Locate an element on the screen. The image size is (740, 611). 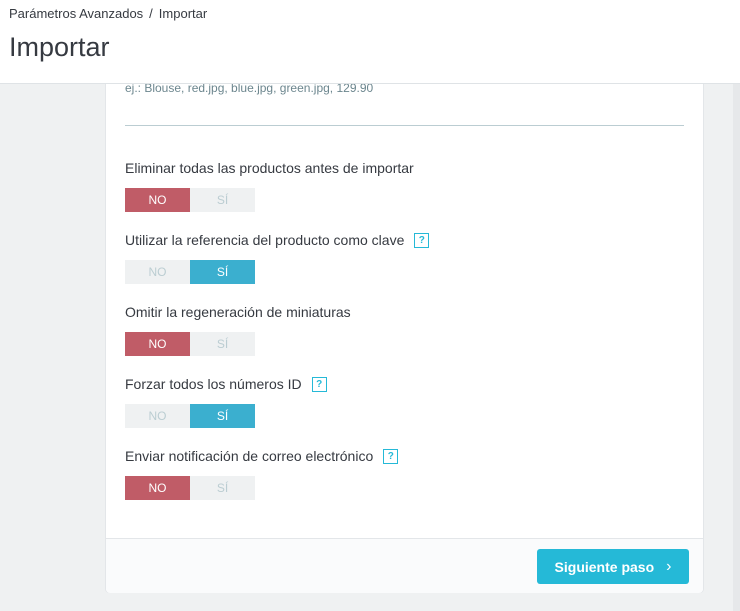
page-header: Parámetros Avanzados / Importar Importar is located at coordinates (370, 42).